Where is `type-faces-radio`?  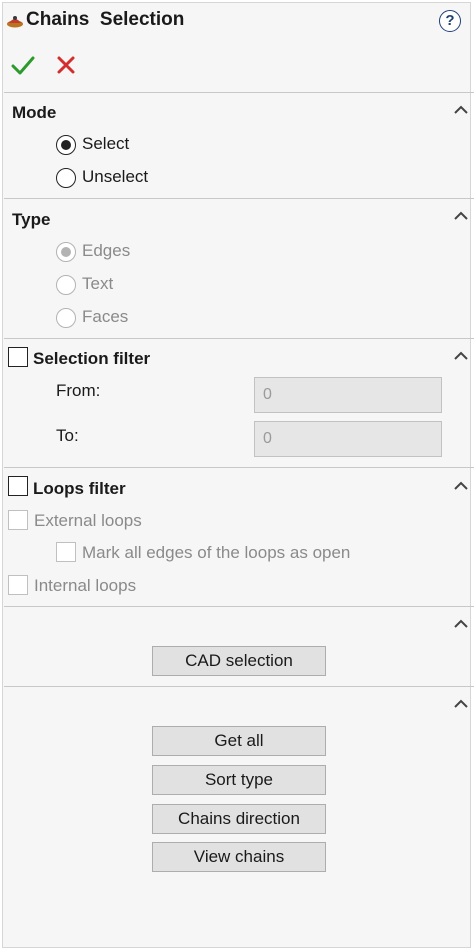 type-faces-radio is located at coordinates (66, 318).